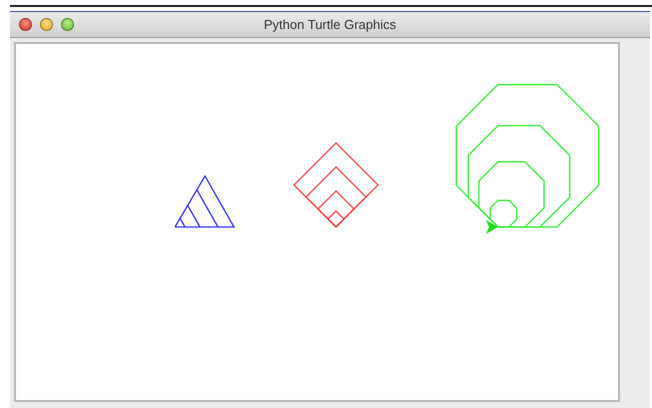 The height and width of the screenshot is (408, 652). What do you see at coordinates (46, 24) in the screenshot?
I see `minimize-button` at bounding box center [46, 24].